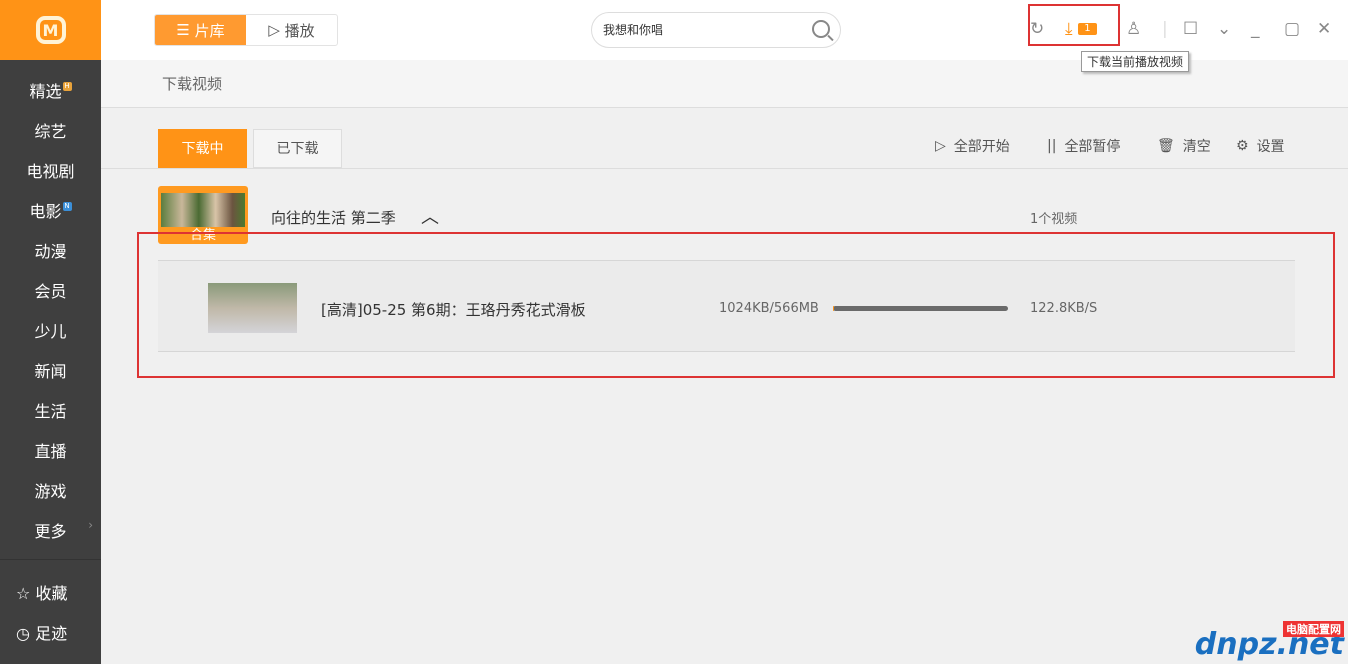 This screenshot has height=664, width=1348. I want to click on pause-icon: ||, so click(1052, 146).